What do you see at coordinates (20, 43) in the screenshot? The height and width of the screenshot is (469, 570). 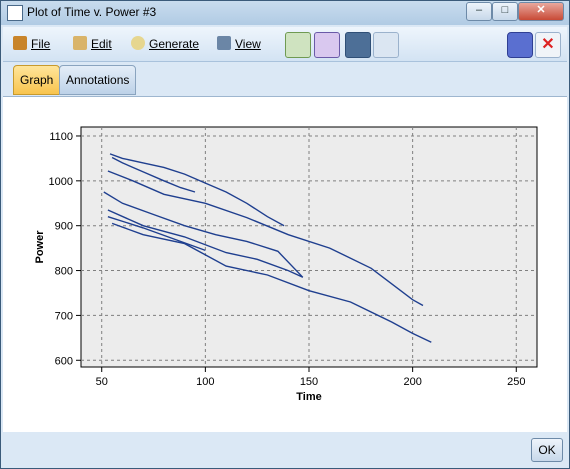 I see `file-icon` at bounding box center [20, 43].